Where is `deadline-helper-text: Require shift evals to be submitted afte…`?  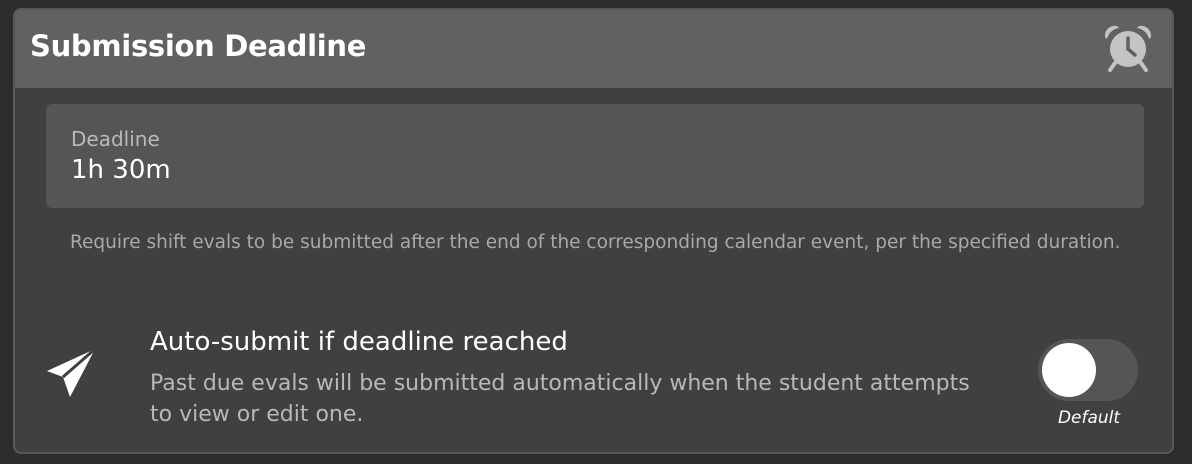 deadline-helper-text: Require shift evals to be submitted afte… is located at coordinates (595, 242).